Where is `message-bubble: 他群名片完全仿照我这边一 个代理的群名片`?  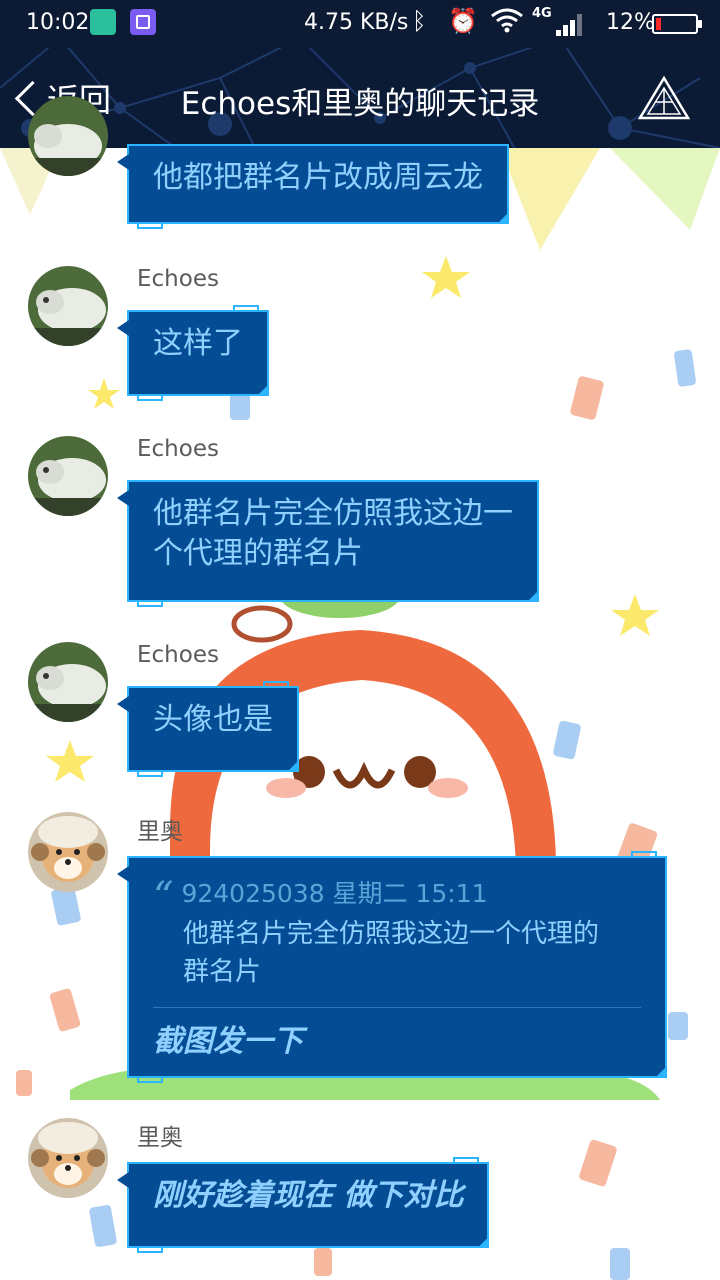
message-bubble: 他群名片完全仿照我这边一 个代理的群名片 is located at coordinates (328, 543).